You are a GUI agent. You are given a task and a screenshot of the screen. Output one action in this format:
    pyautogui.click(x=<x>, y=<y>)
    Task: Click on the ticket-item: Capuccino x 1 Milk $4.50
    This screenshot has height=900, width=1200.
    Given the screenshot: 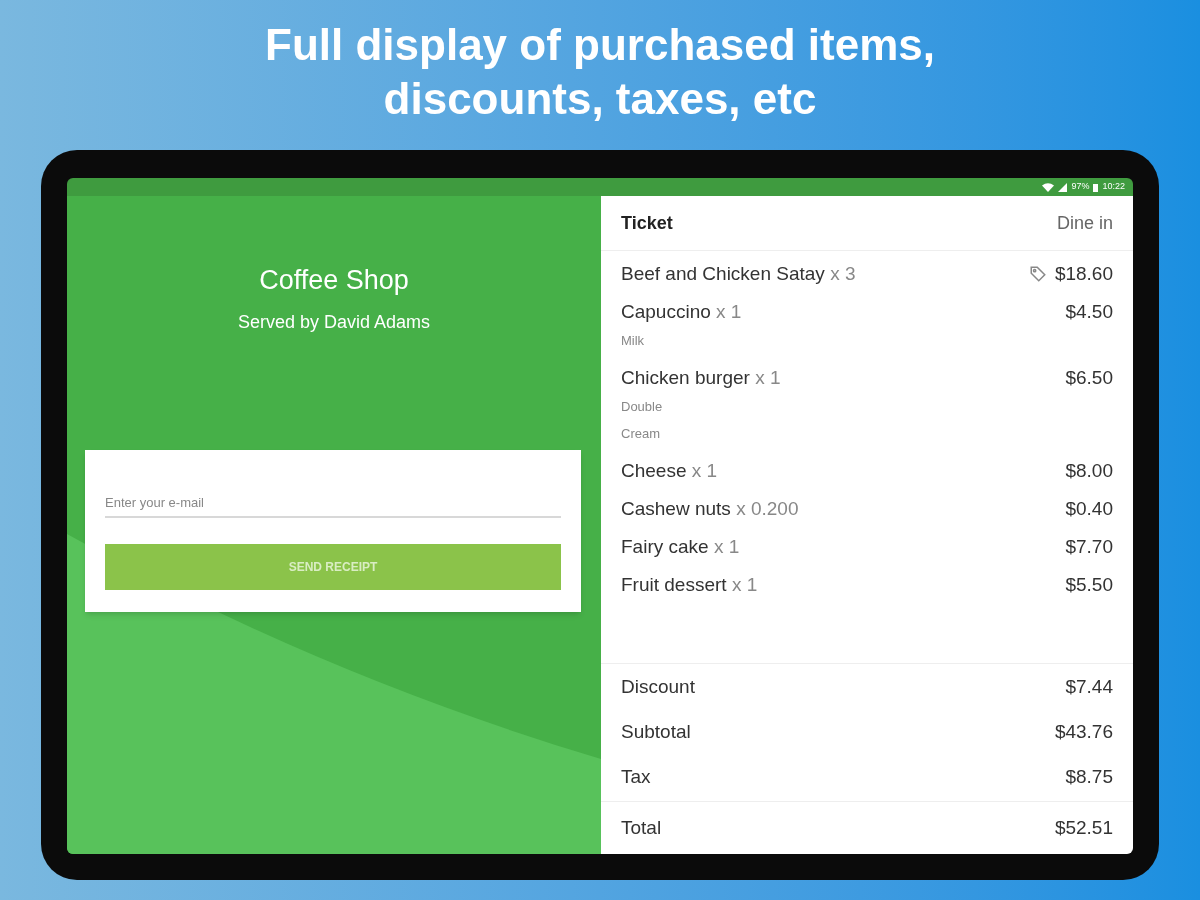 What is the action you would take?
    pyautogui.click(x=867, y=326)
    